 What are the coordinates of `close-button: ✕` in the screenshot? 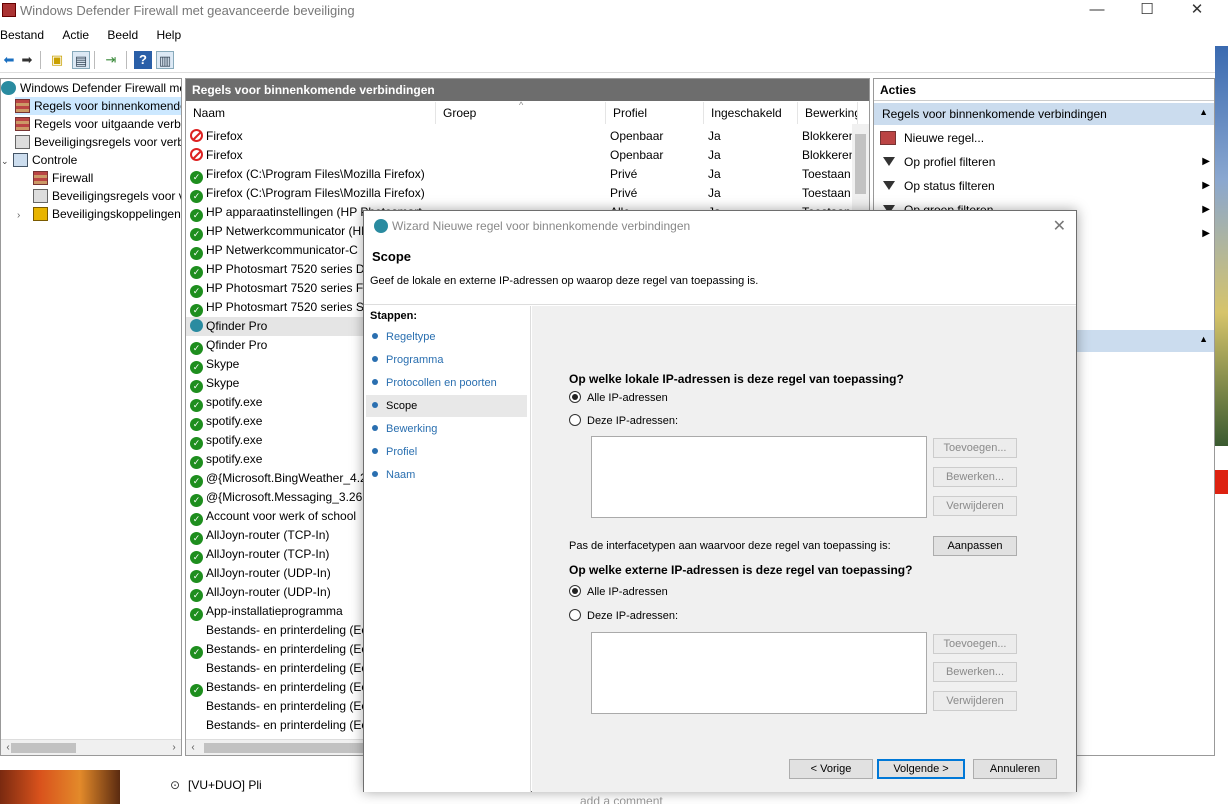 It's located at (1197, 11).